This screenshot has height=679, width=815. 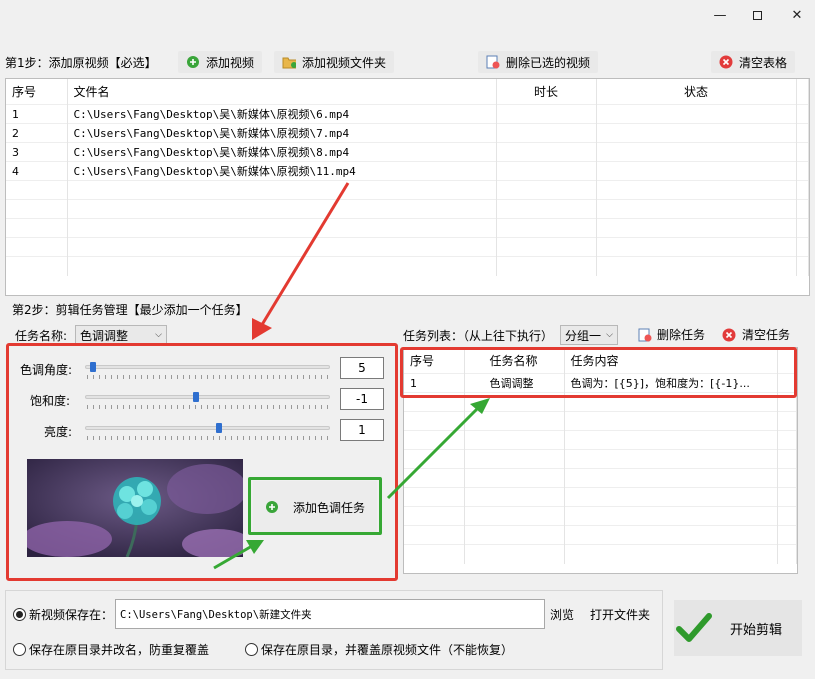 What do you see at coordinates (694, 628) in the screenshot?
I see `checkmark-icon` at bounding box center [694, 628].